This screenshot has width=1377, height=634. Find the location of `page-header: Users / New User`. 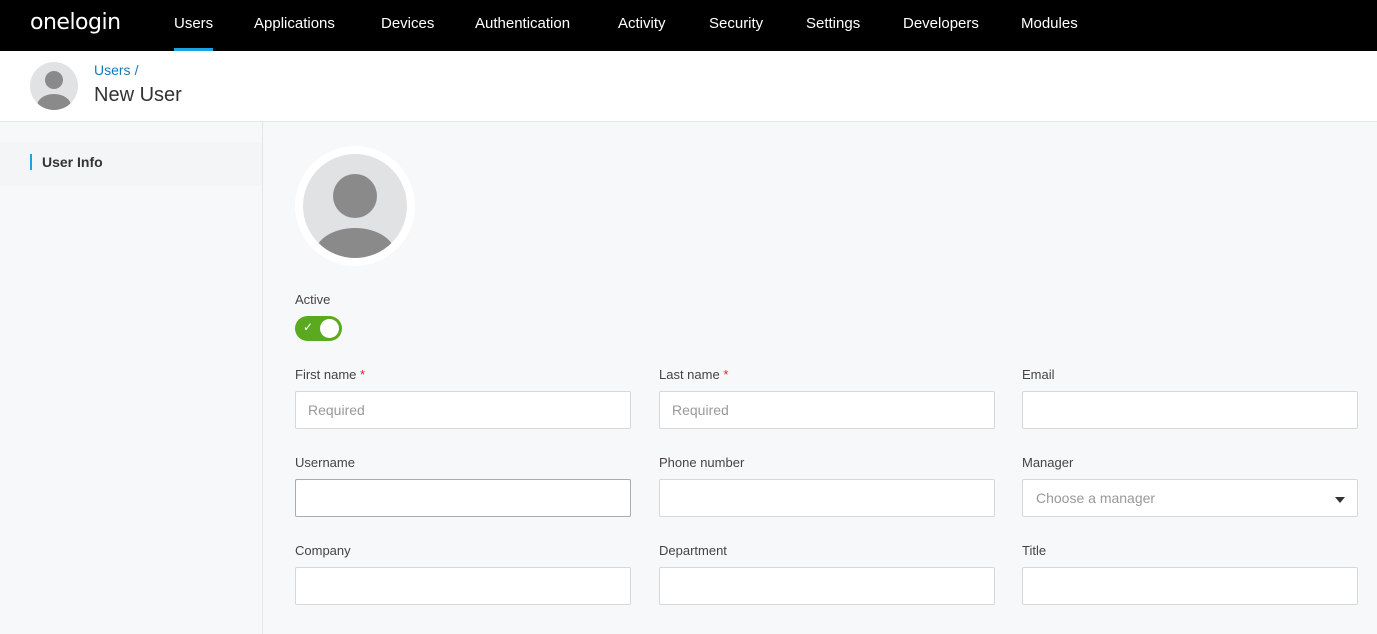

page-header: Users / New User is located at coordinates (688, 86).